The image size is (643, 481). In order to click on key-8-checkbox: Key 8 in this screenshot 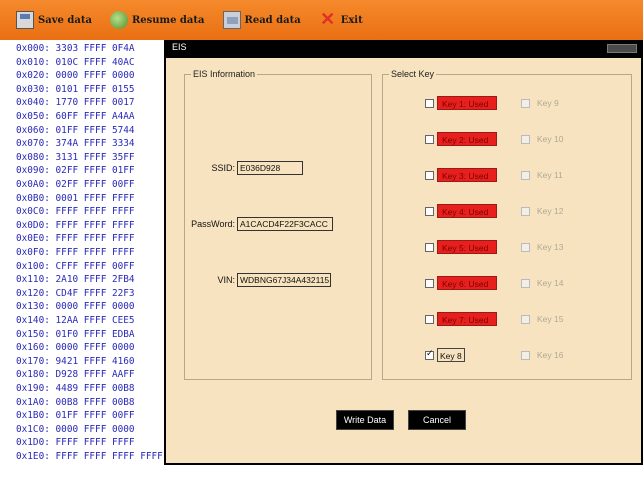, I will do `click(445, 355)`.